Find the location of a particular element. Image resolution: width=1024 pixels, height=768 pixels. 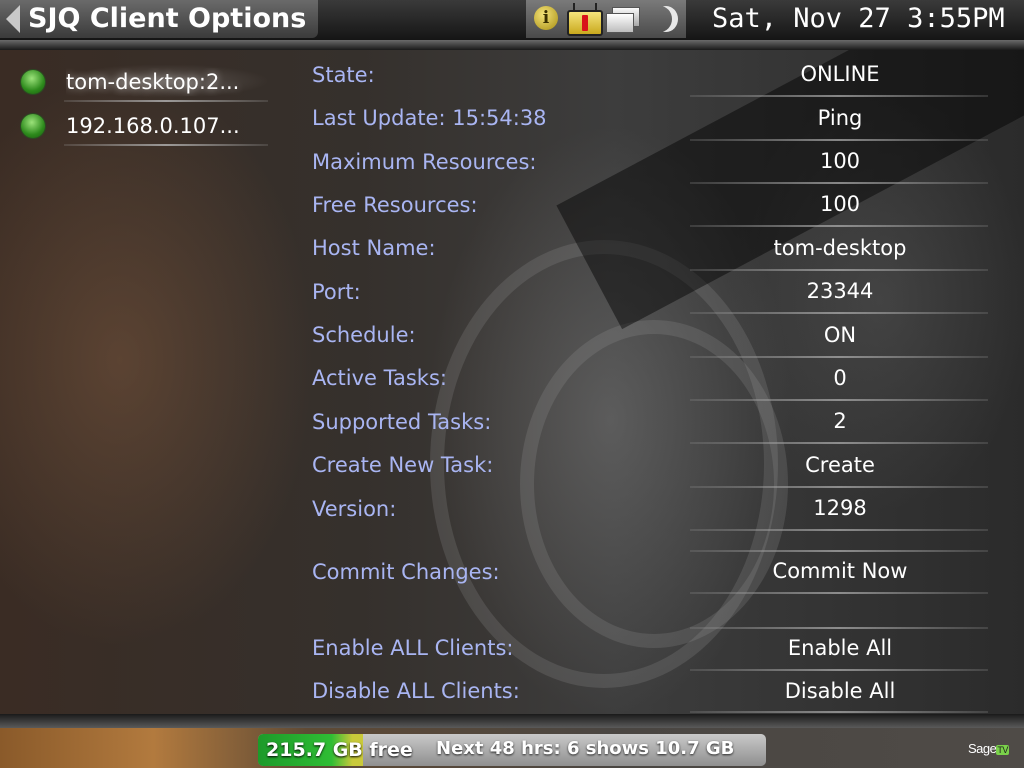

bottom-divider is located at coordinates (512, 721).